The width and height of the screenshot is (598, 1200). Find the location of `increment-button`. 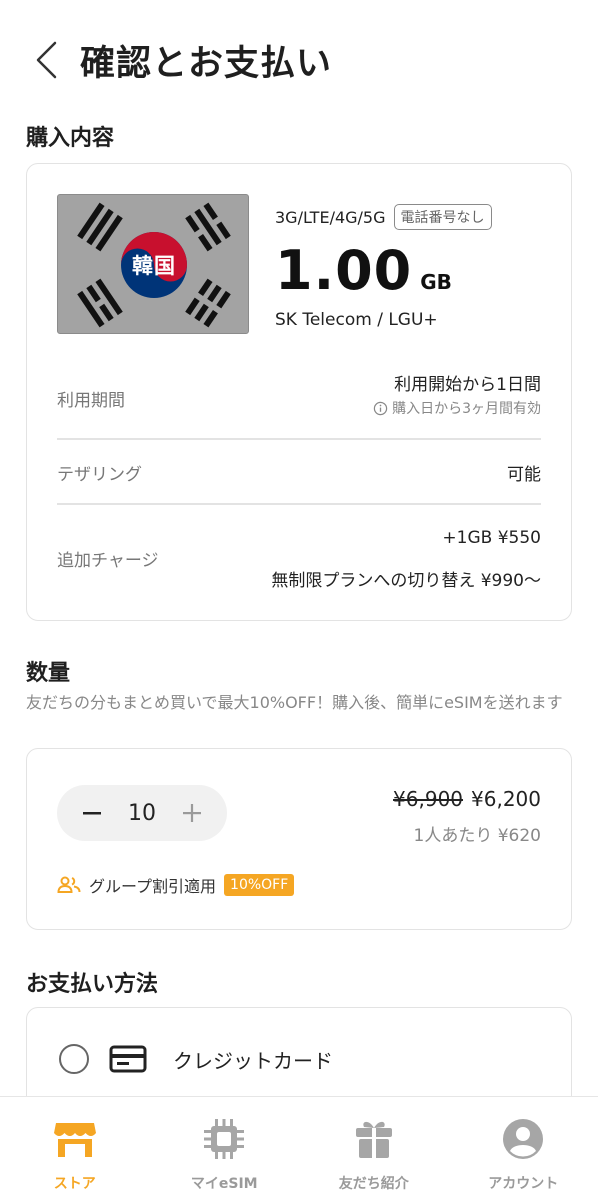

increment-button is located at coordinates (192, 813).